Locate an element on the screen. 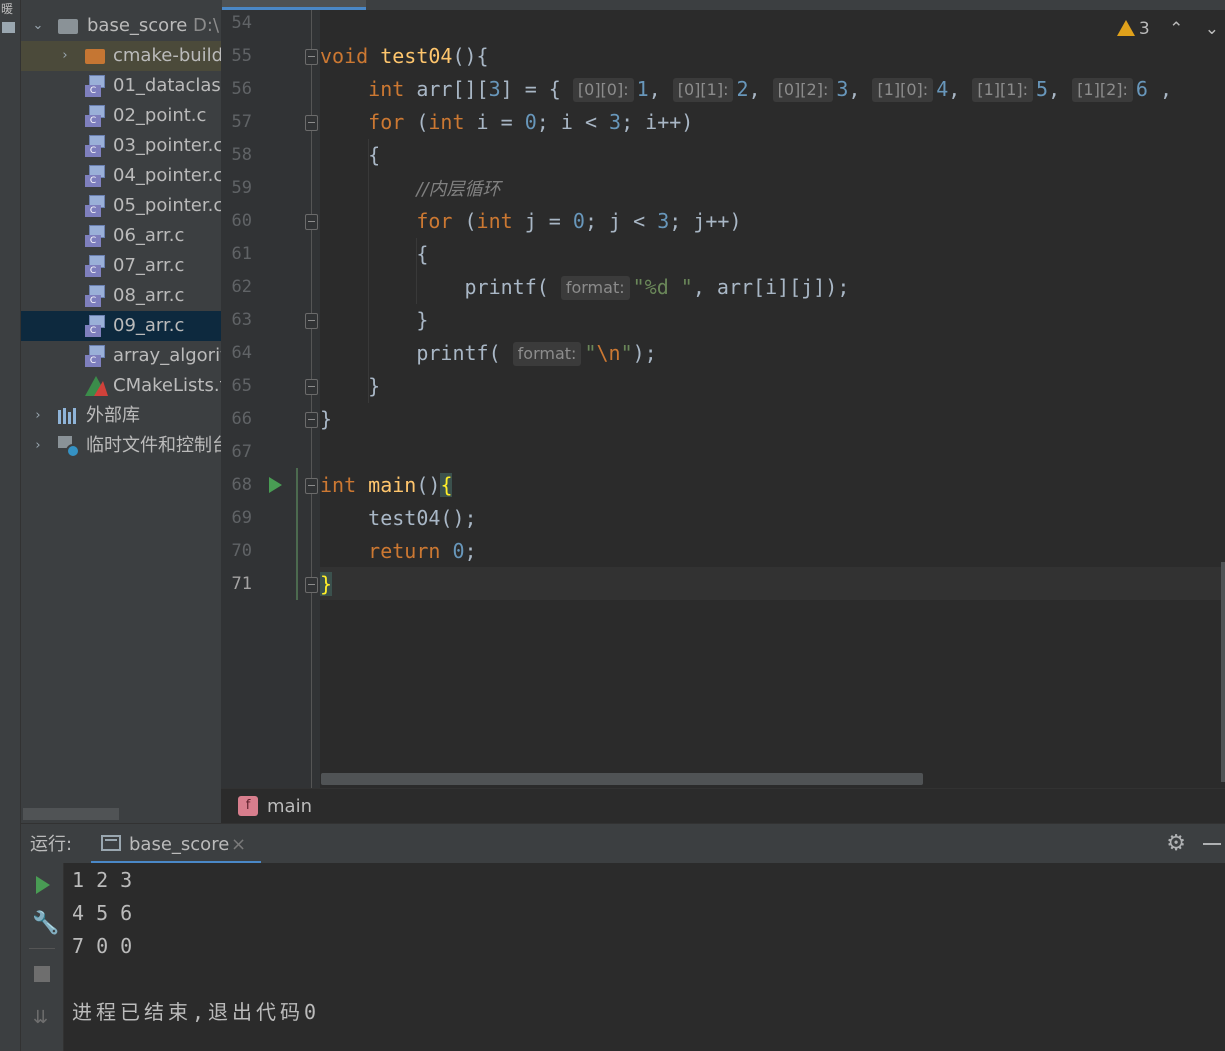 The height and width of the screenshot is (1051, 1225). run-tab-label: base_score is located at coordinates (179, 844).